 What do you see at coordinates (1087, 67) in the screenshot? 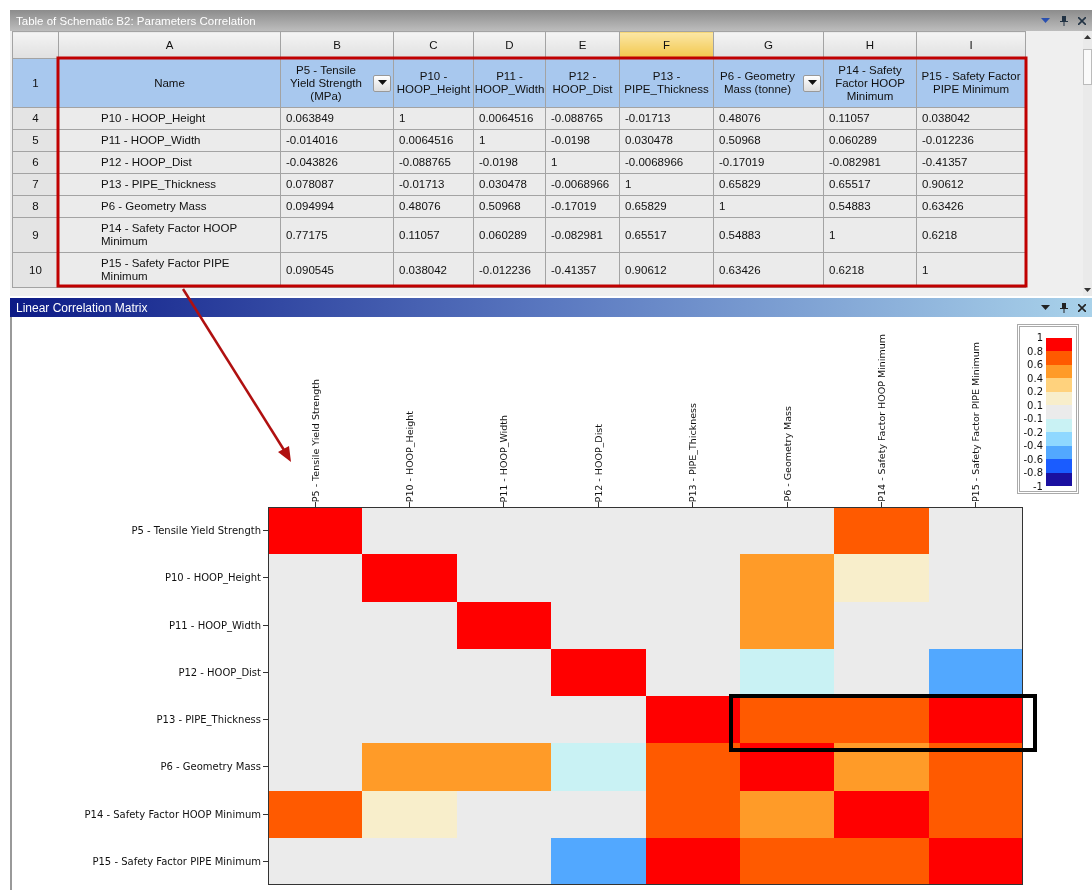
I see `scrollbar-thumb` at bounding box center [1087, 67].